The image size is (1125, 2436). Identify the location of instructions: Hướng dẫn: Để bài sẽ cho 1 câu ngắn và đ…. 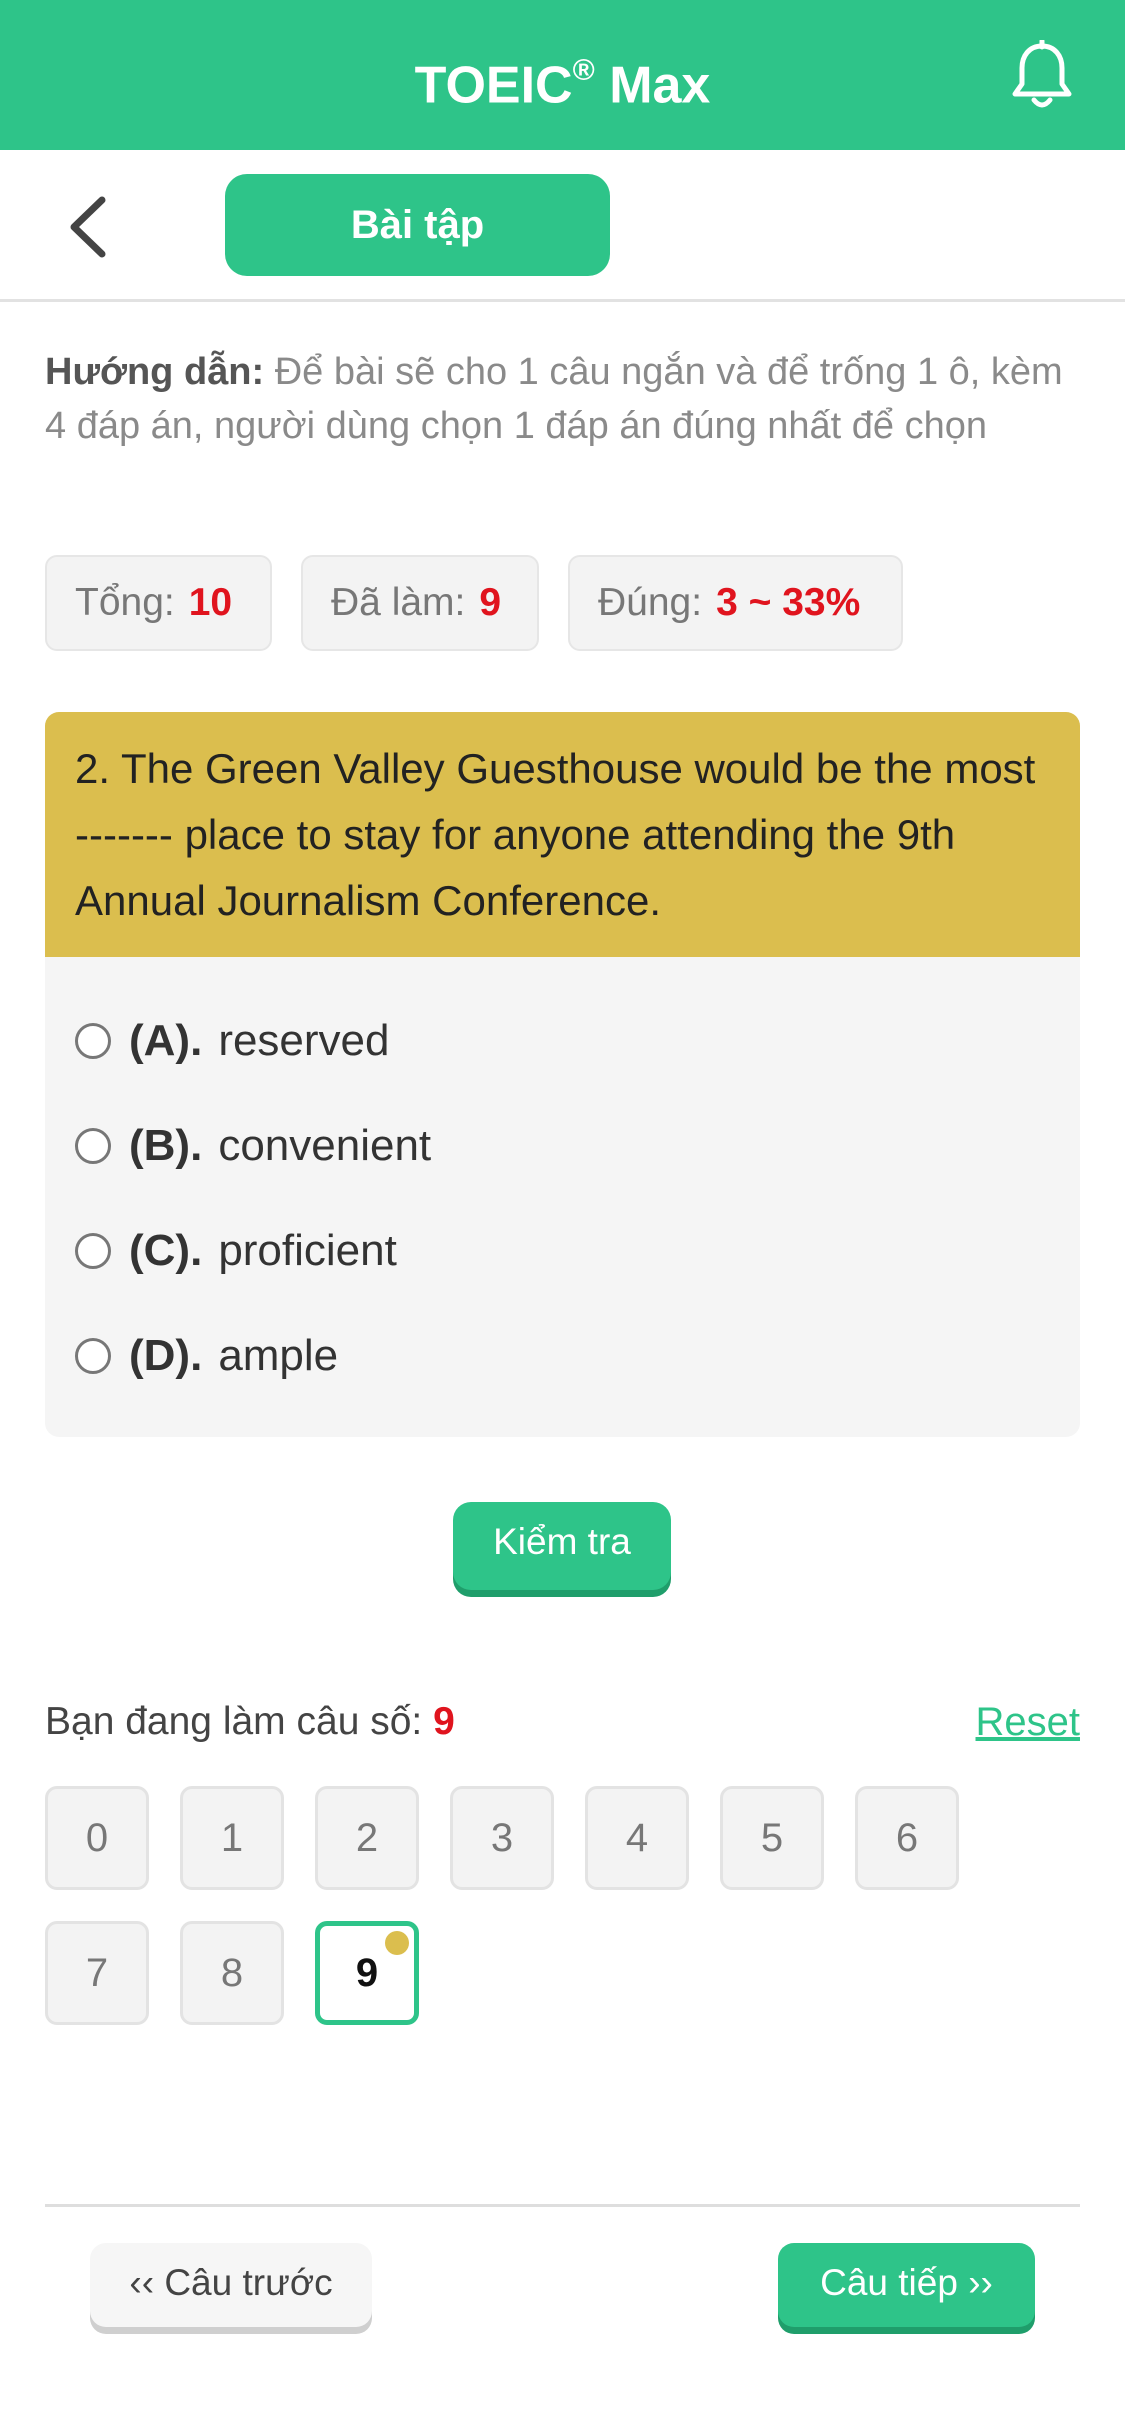
(565, 399).